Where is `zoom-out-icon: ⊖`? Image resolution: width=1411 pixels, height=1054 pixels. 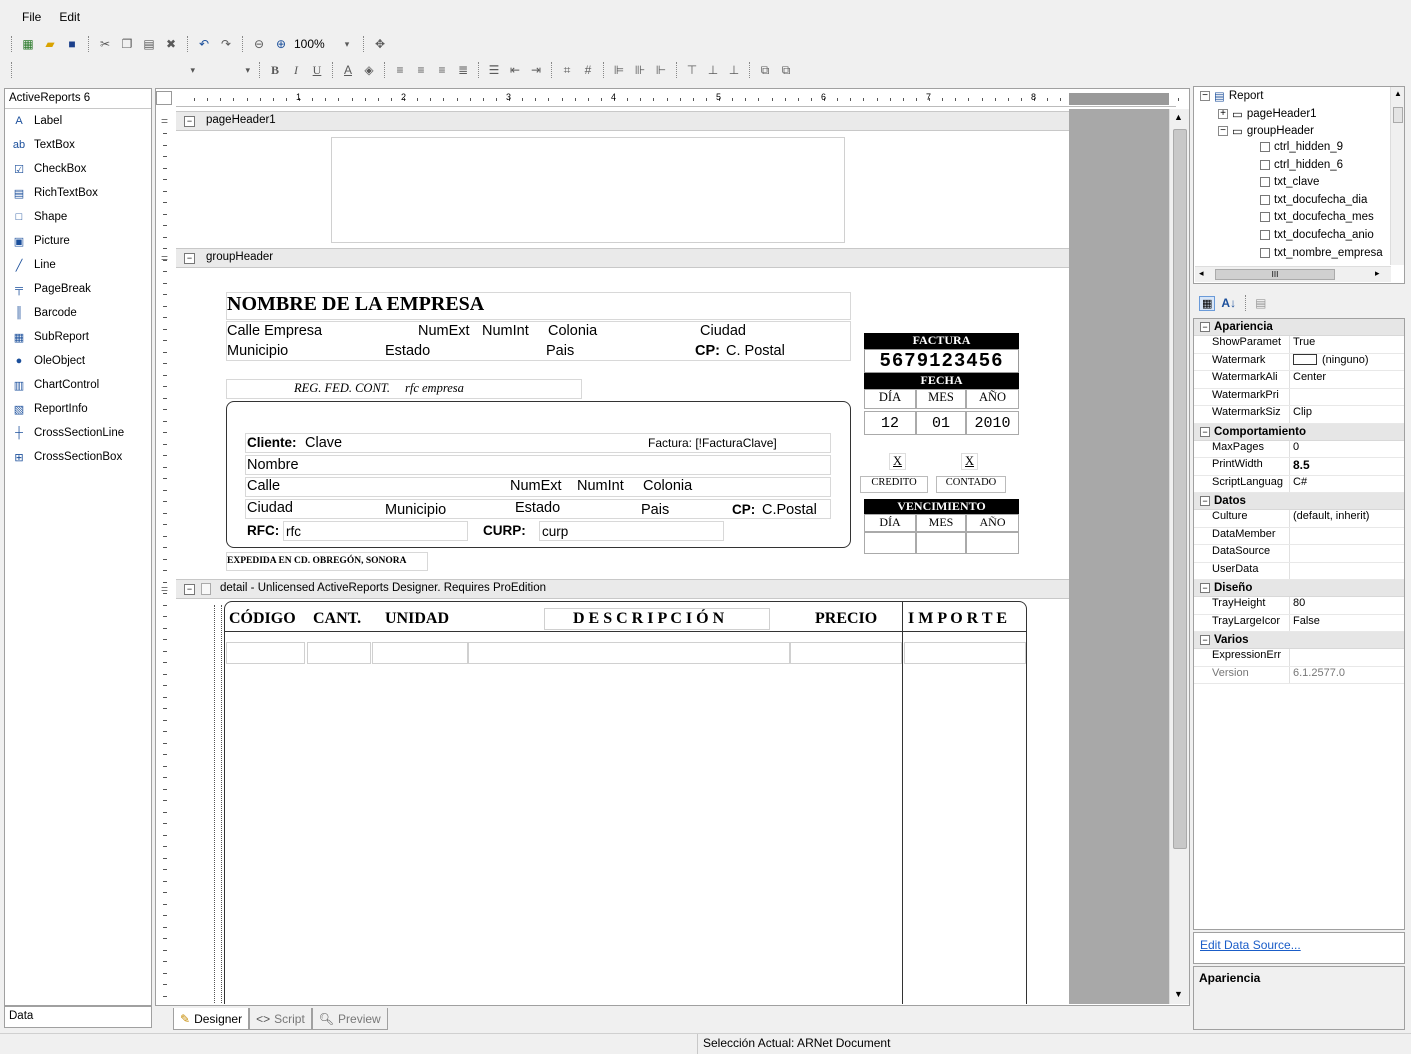 zoom-out-icon: ⊖ is located at coordinates (259, 44).